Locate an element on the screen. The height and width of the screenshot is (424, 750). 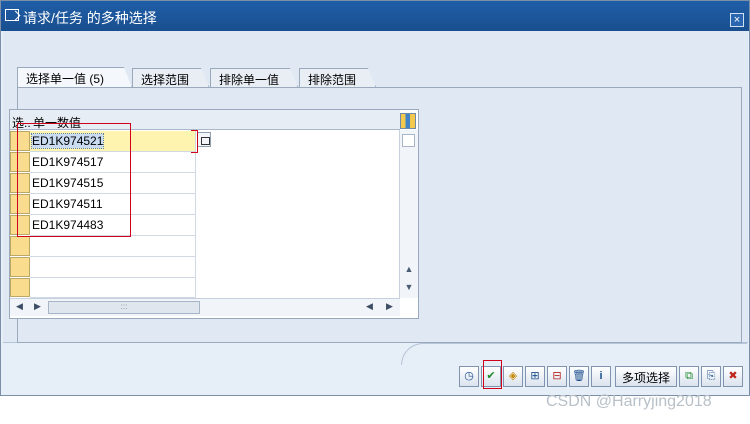
window-title: 请求/任务 的多种选择 is located at coordinates (90, 18).